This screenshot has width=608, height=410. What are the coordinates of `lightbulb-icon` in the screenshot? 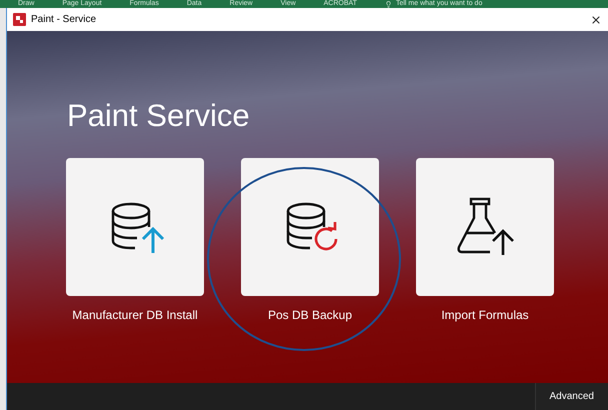 It's located at (388, 4).